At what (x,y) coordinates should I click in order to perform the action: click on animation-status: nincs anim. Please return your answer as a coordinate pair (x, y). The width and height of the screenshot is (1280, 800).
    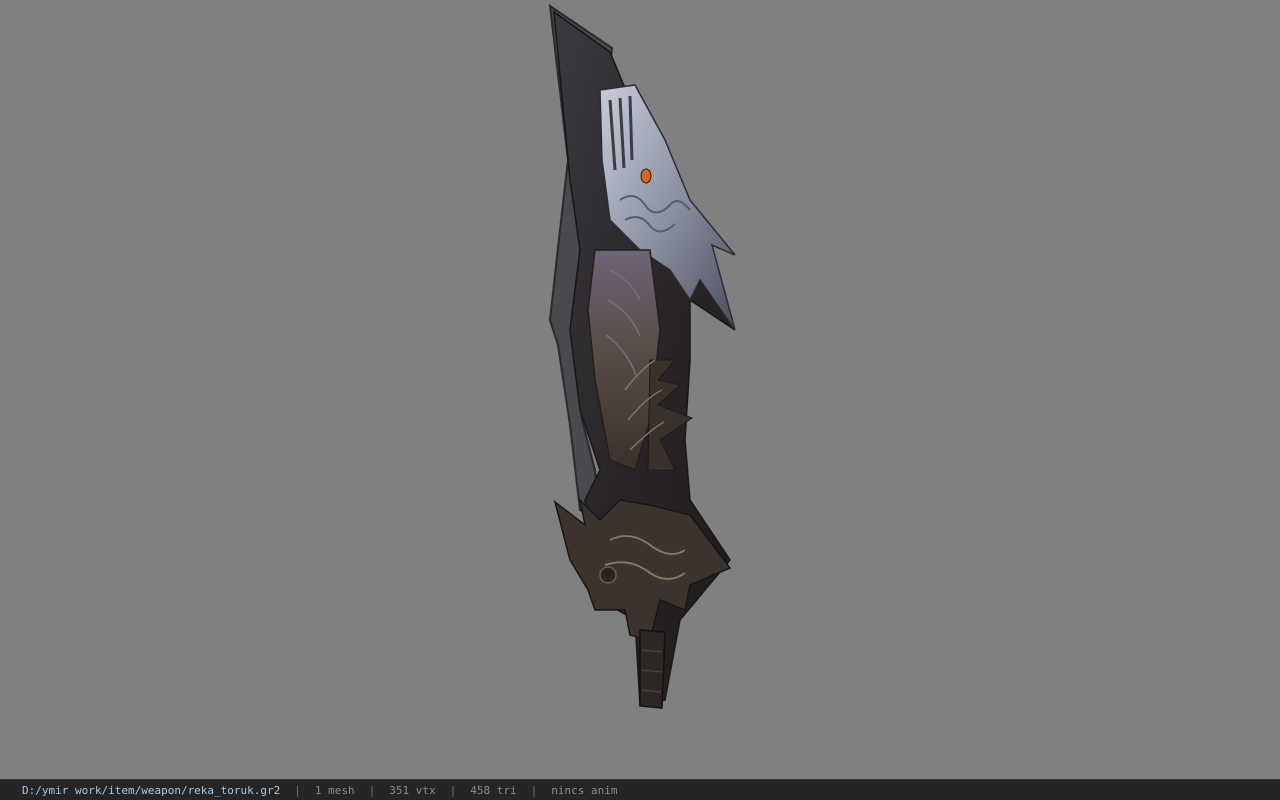
    Looking at the image, I should click on (584, 790).